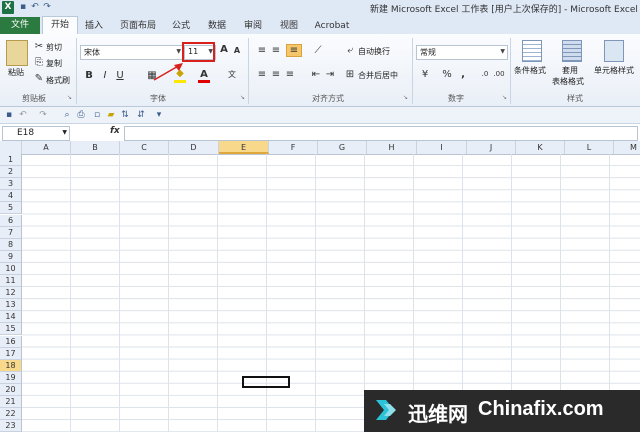 The height and width of the screenshot is (432, 640). Describe the element at coordinates (60, 25) in the screenshot. I see `tab-home: 开始` at that location.